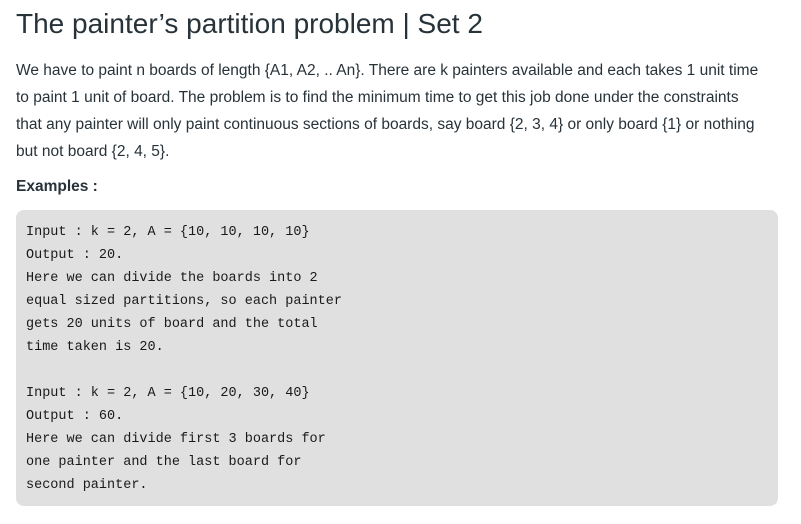  I want to click on examples-heading: Examples :, so click(57, 186).